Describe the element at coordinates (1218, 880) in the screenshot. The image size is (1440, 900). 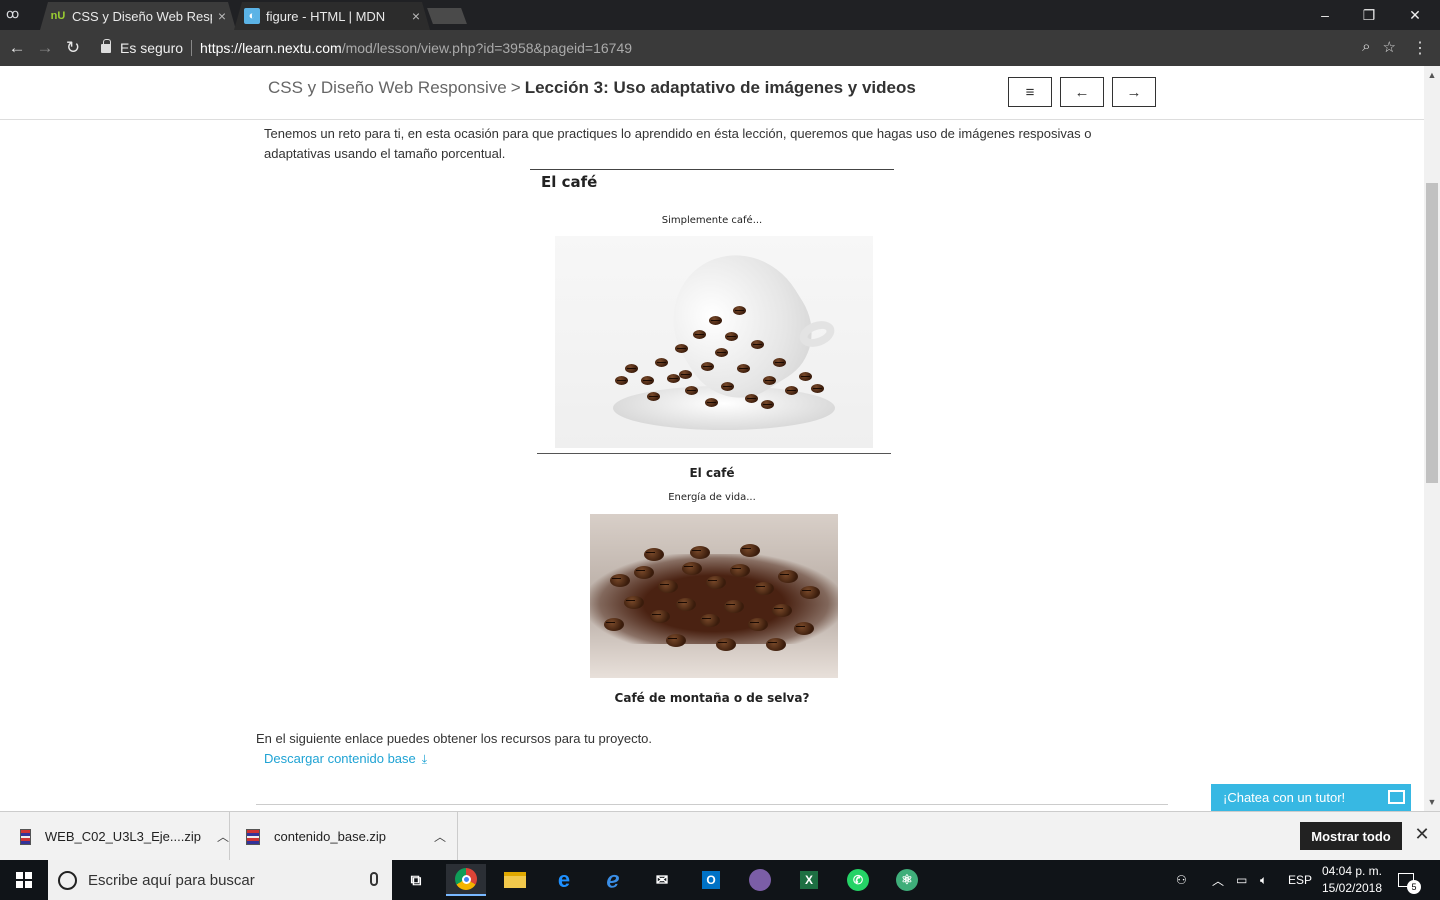
I see `tray-chevron-up-icon: ︿` at that location.